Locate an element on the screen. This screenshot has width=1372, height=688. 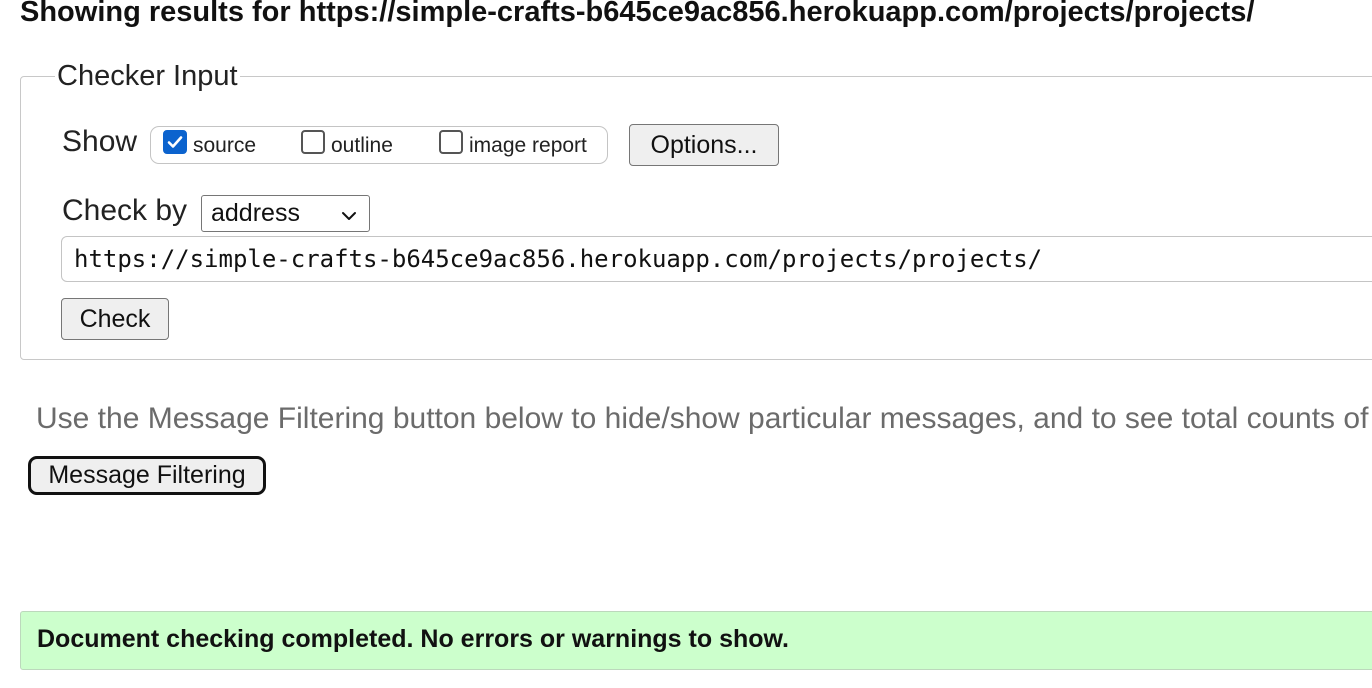
check-by-select: address is located at coordinates (285, 213).